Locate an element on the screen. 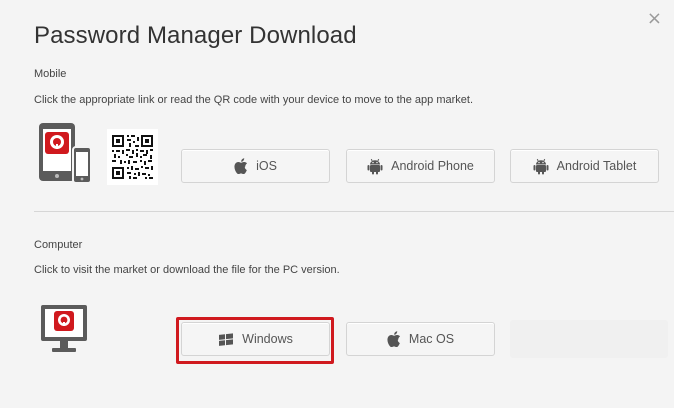 The height and width of the screenshot is (408, 674). android-phone-download-button: Android Phone is located at coordinates (420, 166).